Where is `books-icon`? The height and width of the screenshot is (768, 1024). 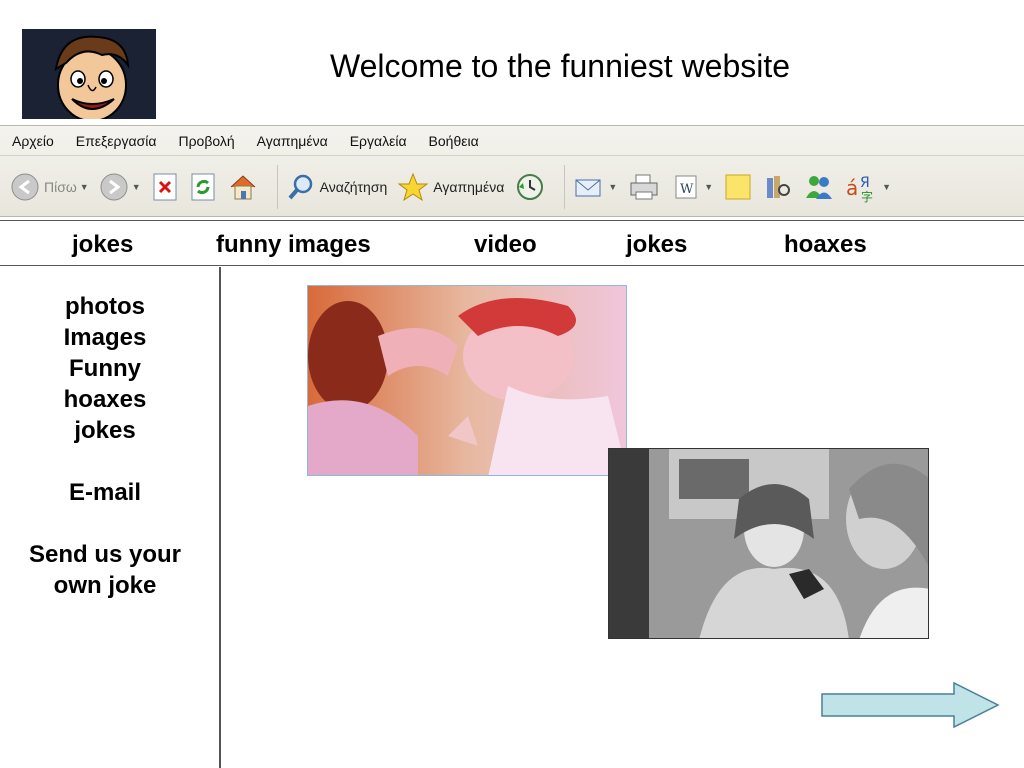 books-icon is located at coordinates (779, 187).